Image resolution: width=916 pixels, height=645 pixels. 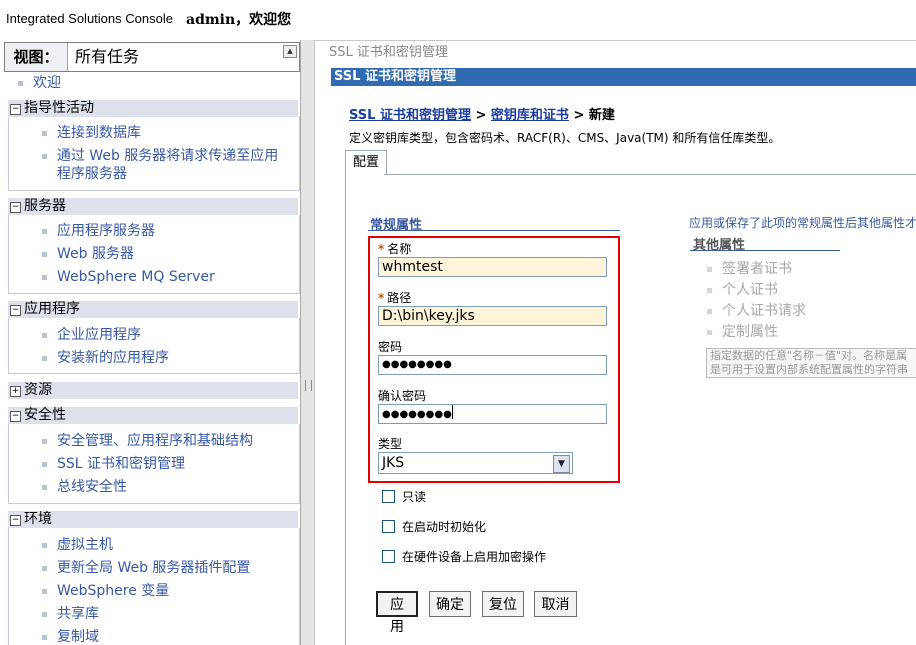 I want to click on tab-configuration: 配置, so click(x=366, y=162).